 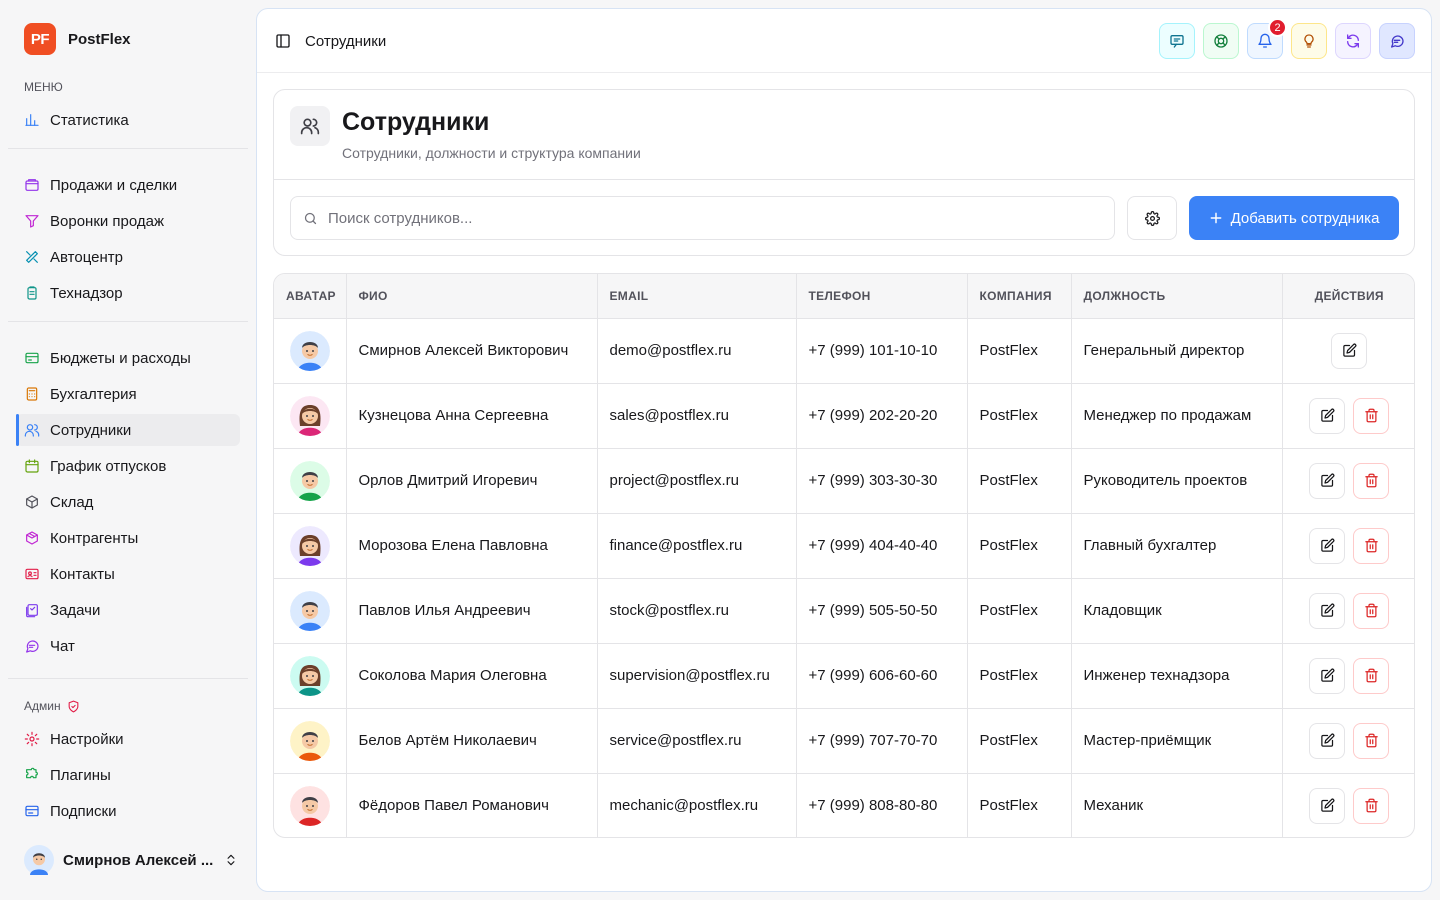 I want to click on column-header: КОМПАНИЯ, so click(x=1019, y=296).